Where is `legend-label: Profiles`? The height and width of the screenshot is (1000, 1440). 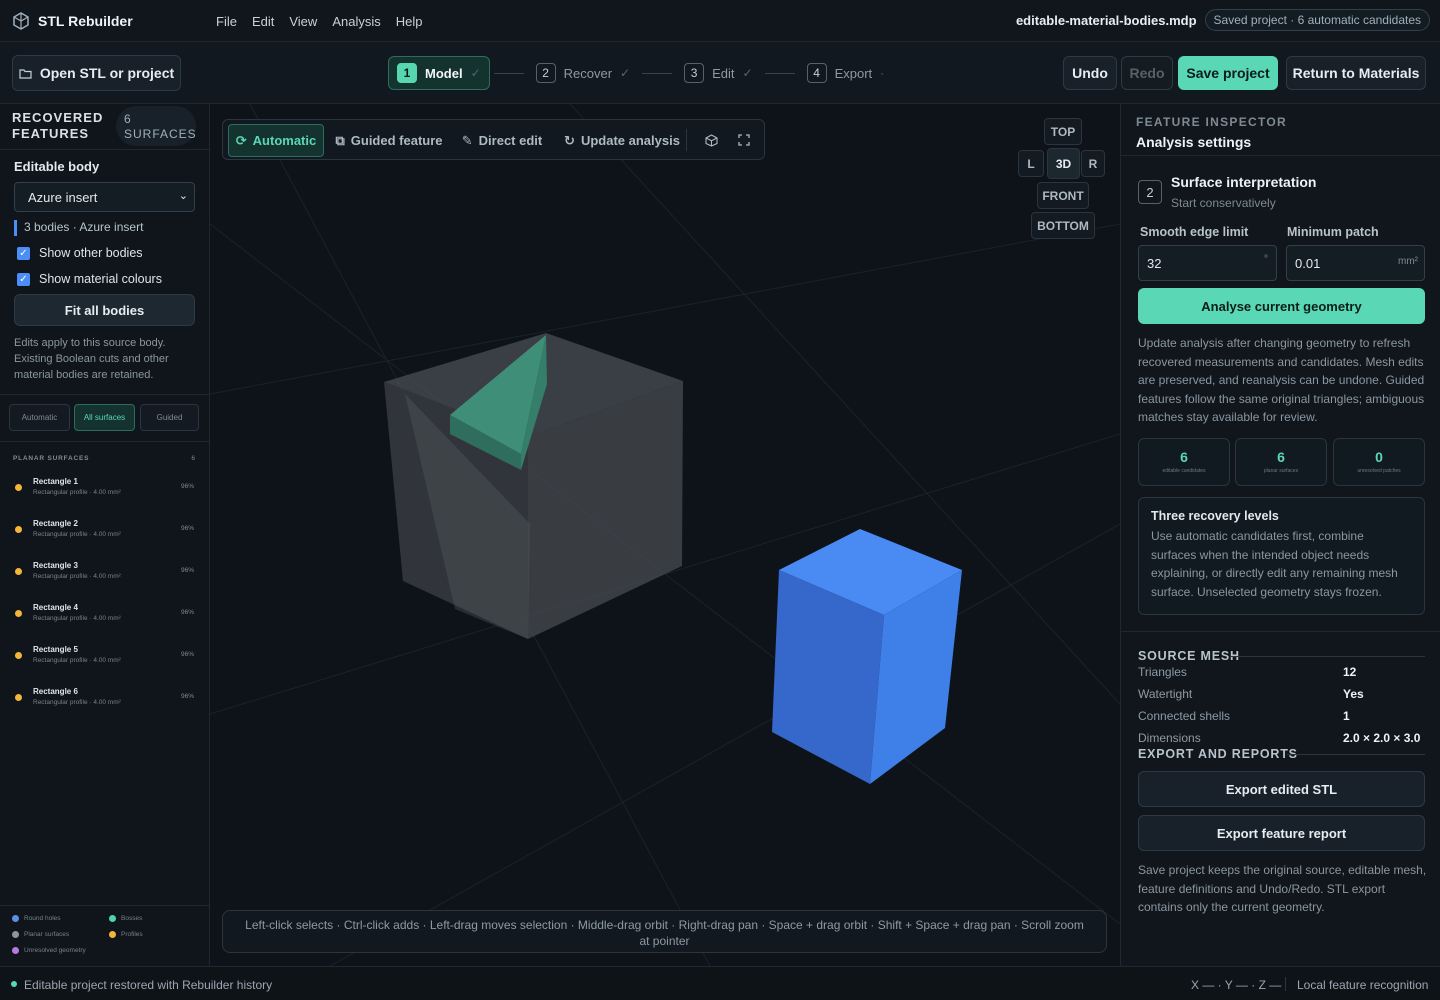 legend-label: Profiles is located at coordinates (132, 934).